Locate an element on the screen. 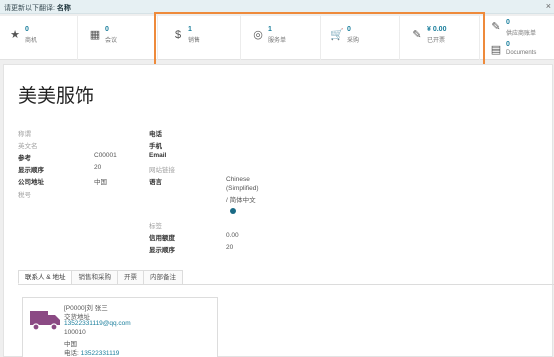  tax-id-label: 税号 is located at coordinates (24, 195).